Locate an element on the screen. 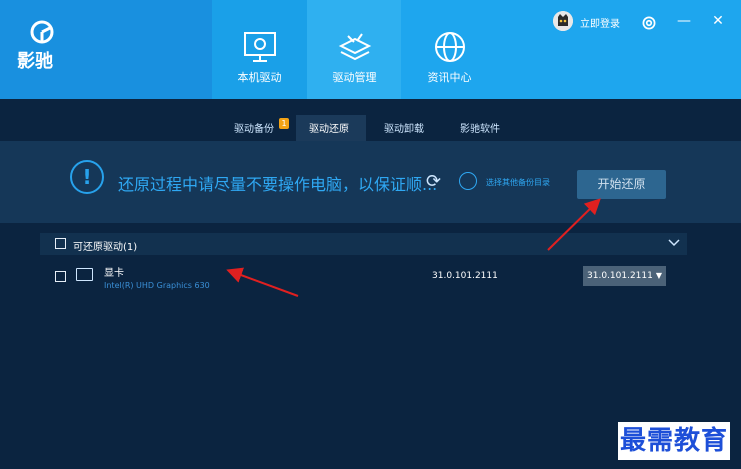  watermark: 最需教育 is located at coordinates (674, 441).